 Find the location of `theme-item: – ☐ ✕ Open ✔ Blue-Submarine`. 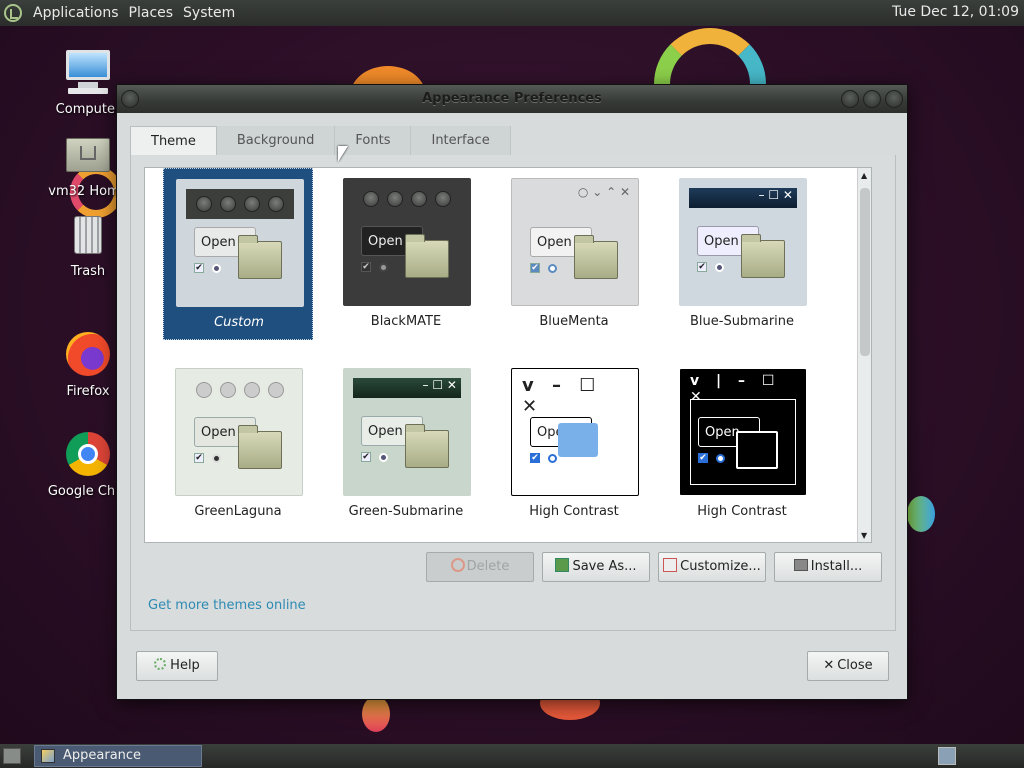

theme-item: – ☐ ✕ Open ✔ Blue-Submarine is located at coordinates (742, 254).